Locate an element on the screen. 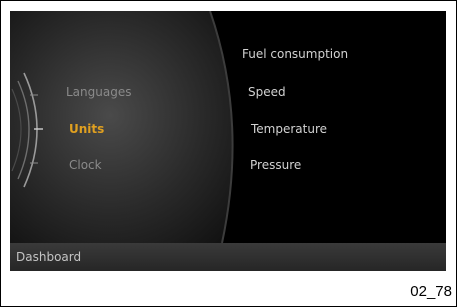 This screenshot has width=457, height=307. submenu-item-fuel-consumption: Fuel consumption is located at coordinates (295, 54).